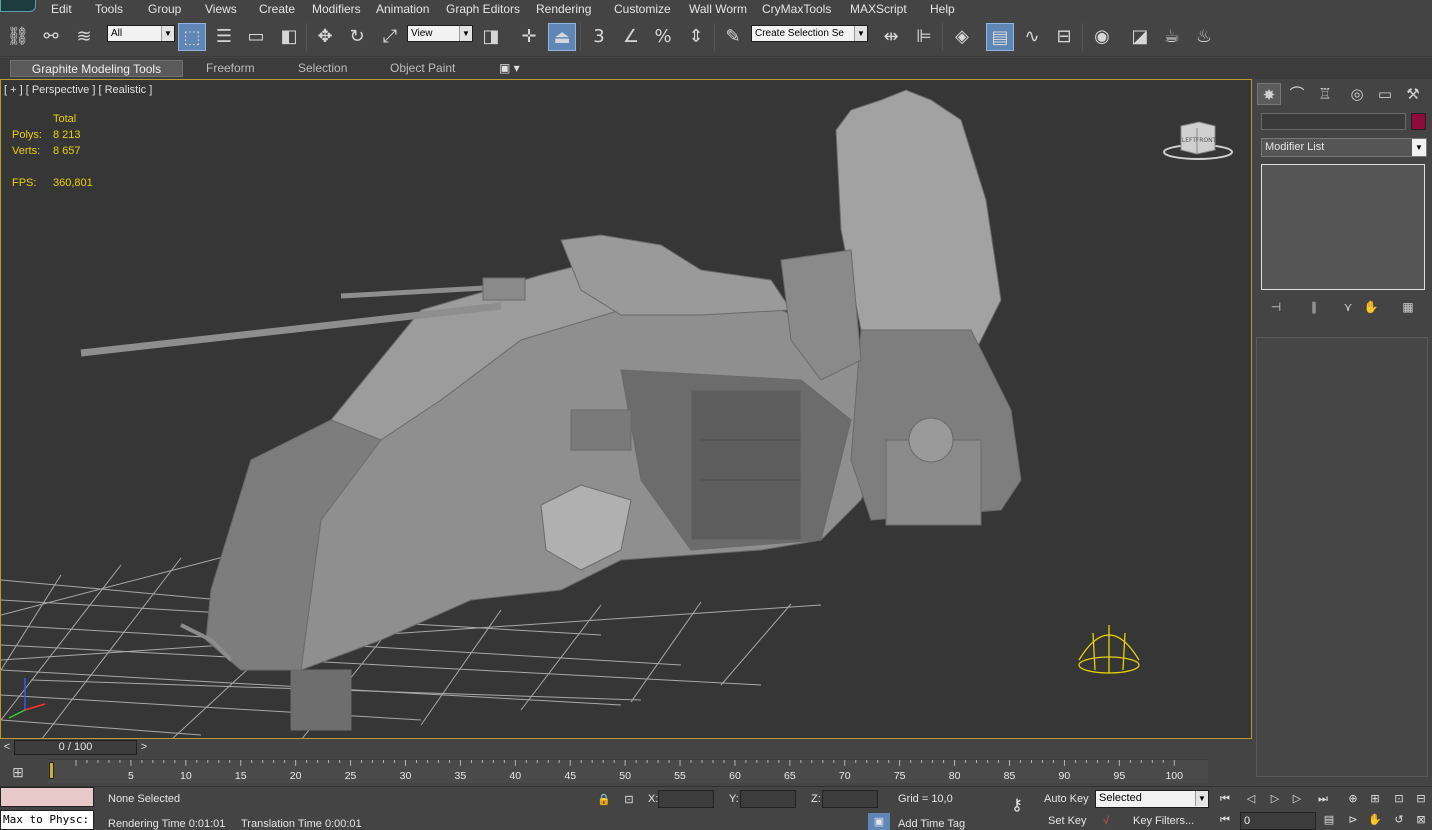 The image size is (1432, 830). I want to click on material-editor-icon: ◉, so click(1102, 37).